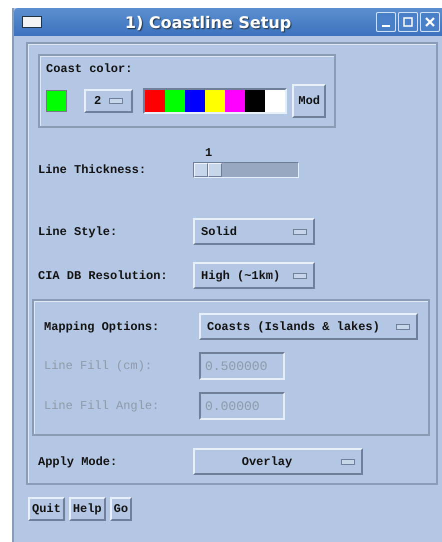 This screenshot has height=542, width=442. Describe the element at coordinates (46, 509) in the screenshot. I see `dialog-button: Quit` at that location.